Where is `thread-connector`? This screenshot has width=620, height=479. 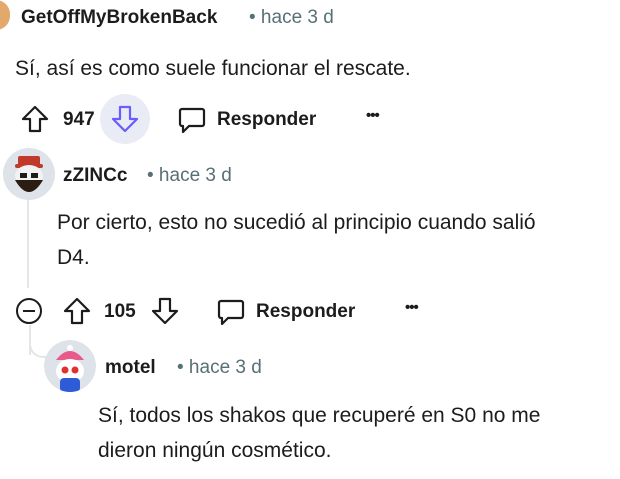
thread-connector is located at coordinates (38, 345).